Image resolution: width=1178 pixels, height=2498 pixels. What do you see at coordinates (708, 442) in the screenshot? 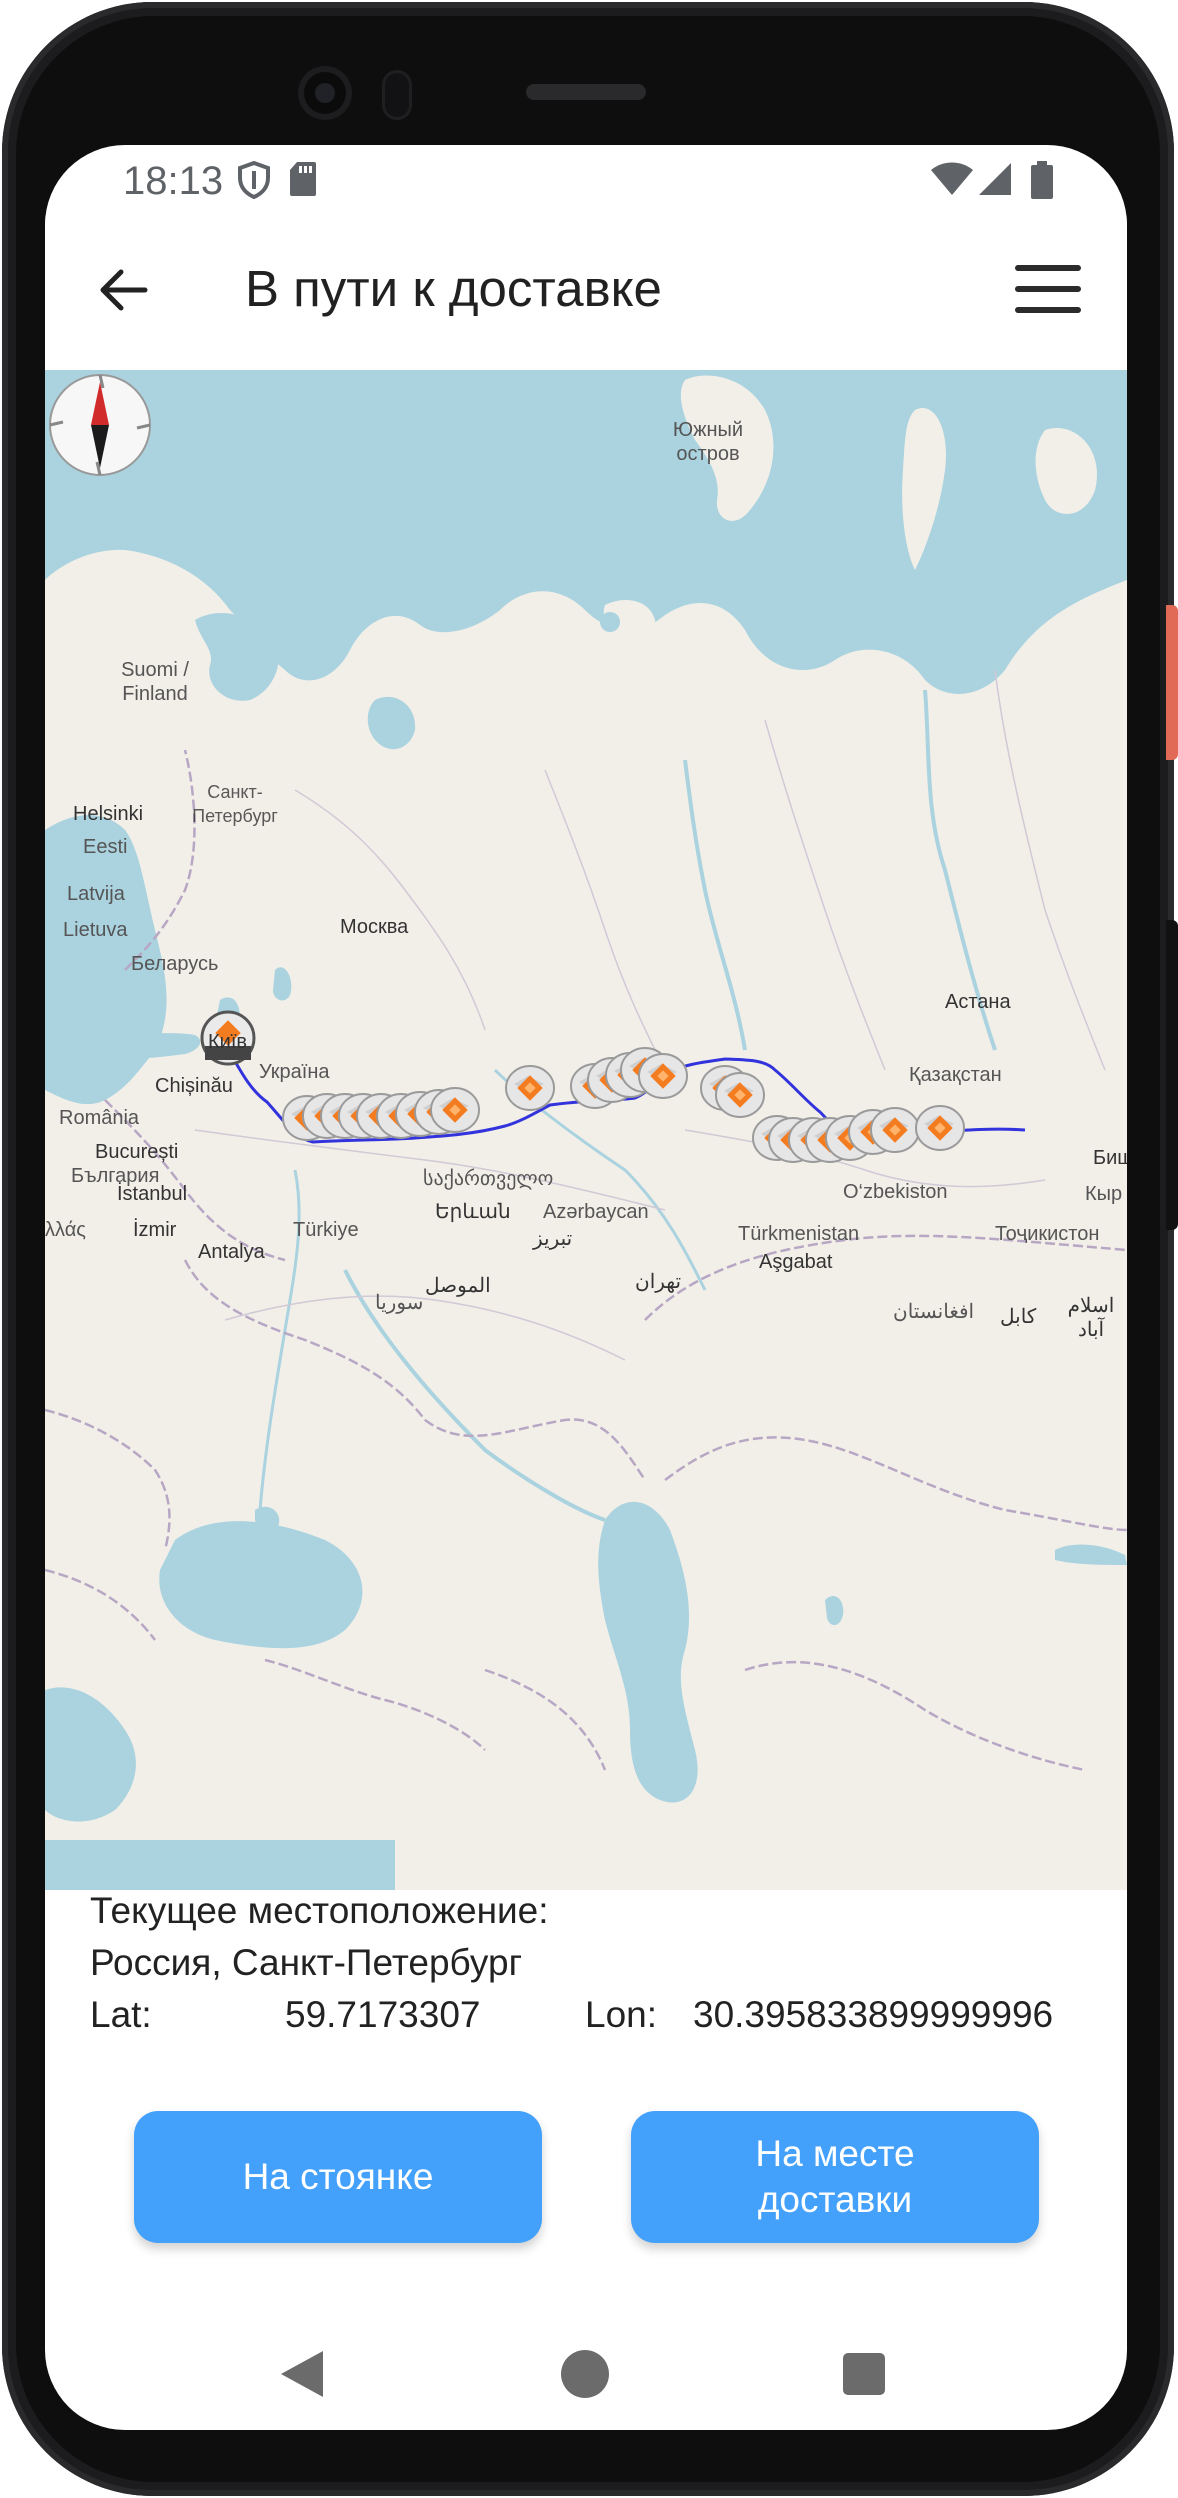
I see `map-label-south-island: Южный остров` at bounding box center [708, 442].